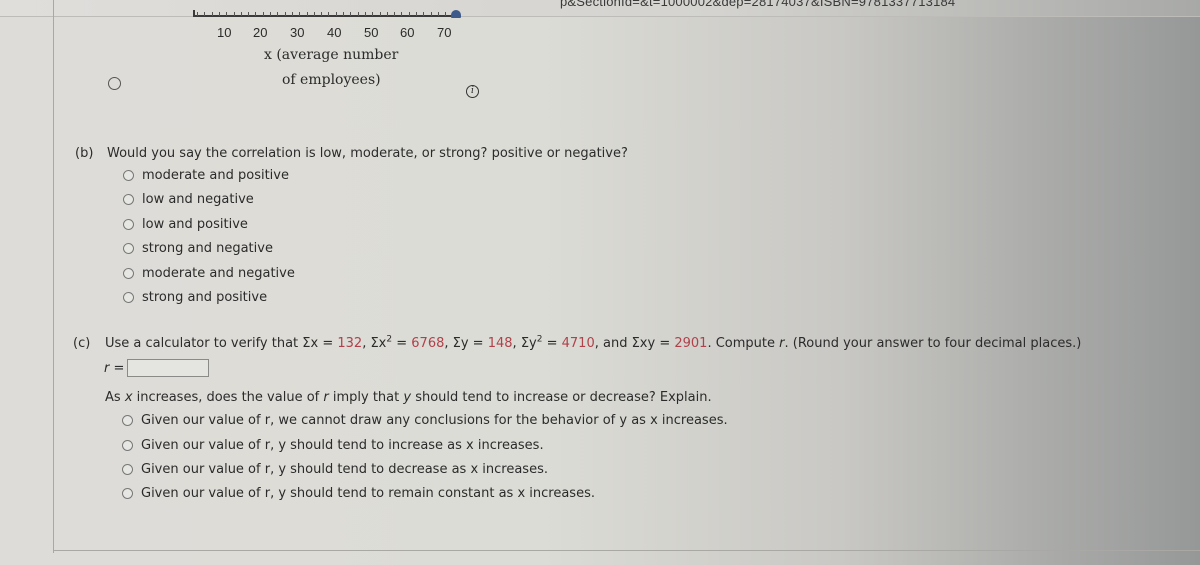 This screenshot has height=565, width=1200. I want to click on sum-x2-label: Σx, so click(378, 343).